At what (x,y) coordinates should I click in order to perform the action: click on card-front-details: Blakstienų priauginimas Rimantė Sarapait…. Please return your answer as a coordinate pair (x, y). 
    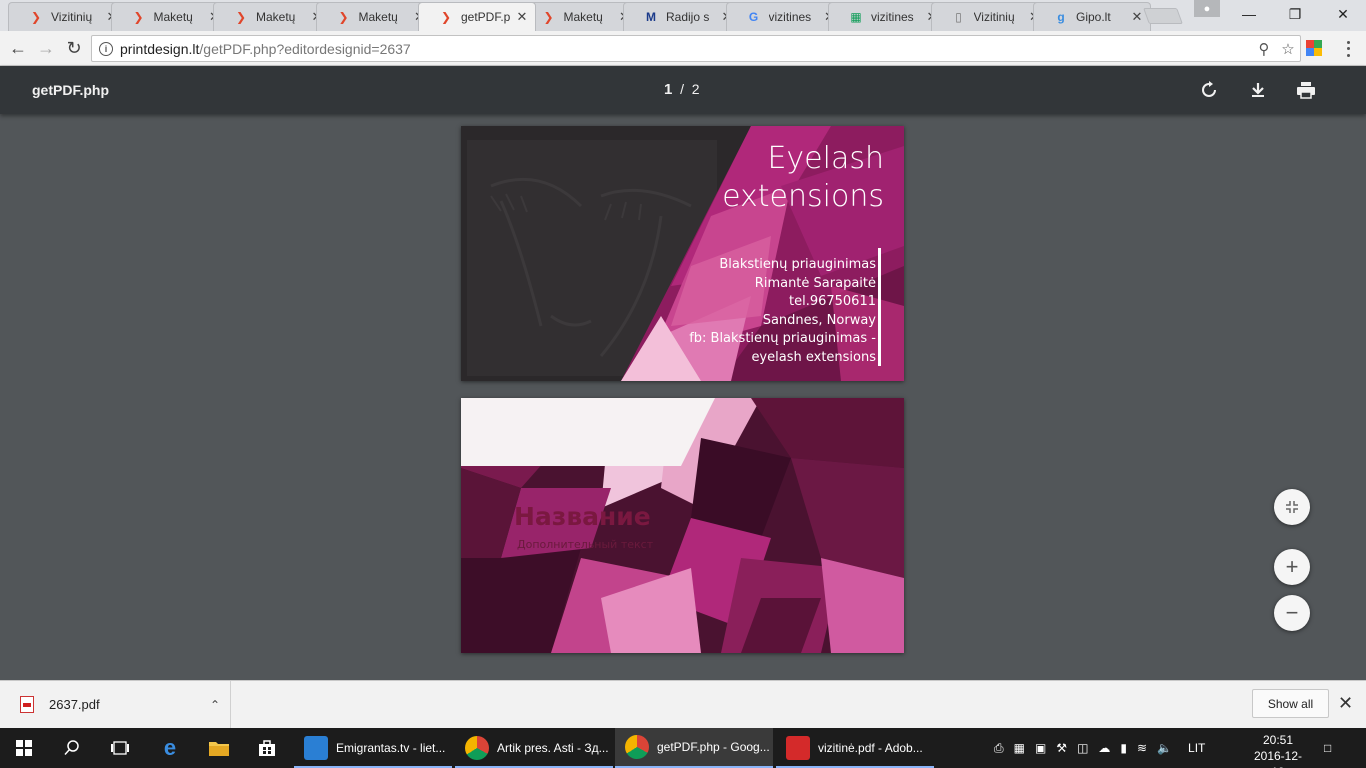
    Looking at the image, I should click on (782, 311).